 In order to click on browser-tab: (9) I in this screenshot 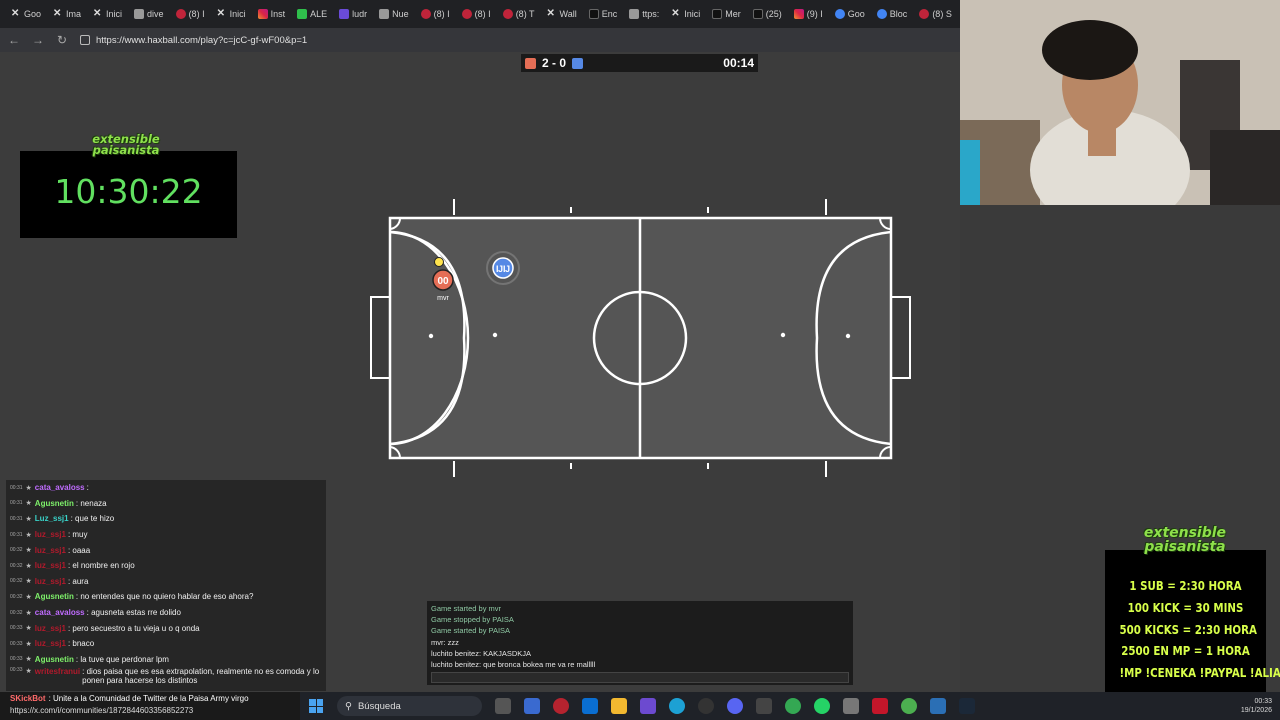, I will do `click(808, 14)`.